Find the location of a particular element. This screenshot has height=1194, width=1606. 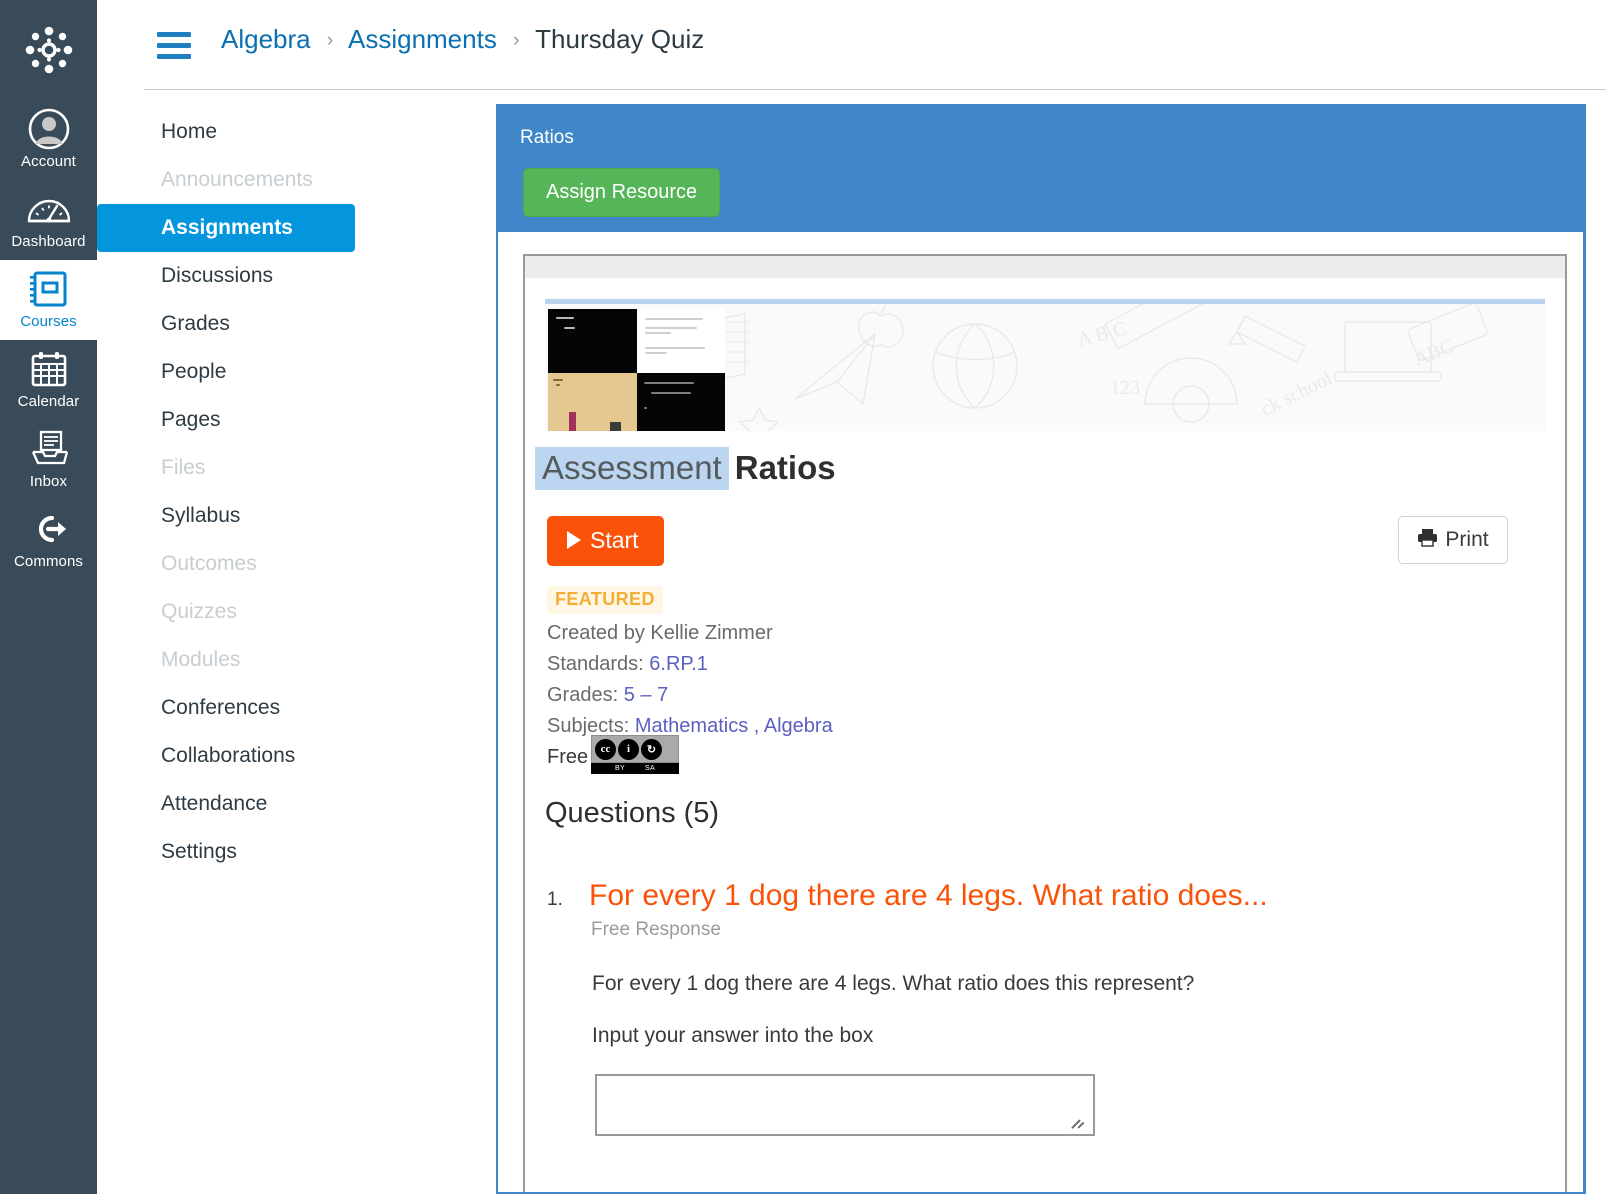

course-nav-item-announcements: Announcements is located at coordinates (226, 180).